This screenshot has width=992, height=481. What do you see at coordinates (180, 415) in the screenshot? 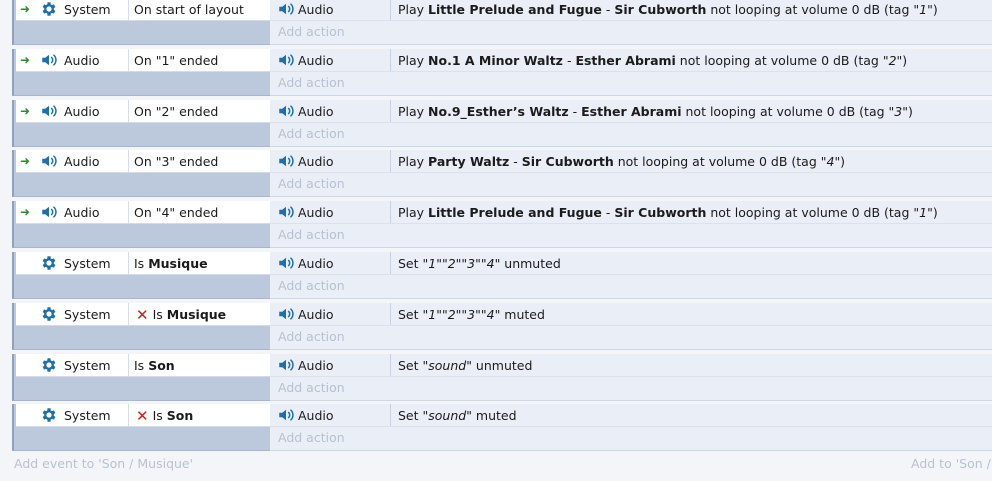
I see `text-run: Son` at bounding box center [180, 415].